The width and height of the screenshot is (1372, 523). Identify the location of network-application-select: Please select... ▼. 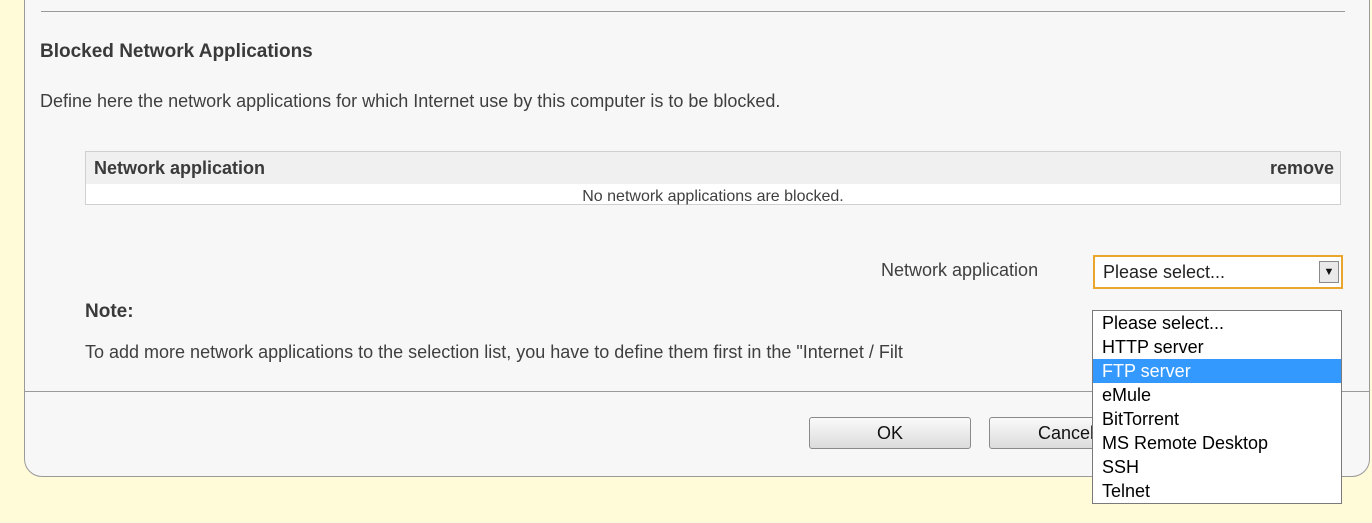
(1218, 272).